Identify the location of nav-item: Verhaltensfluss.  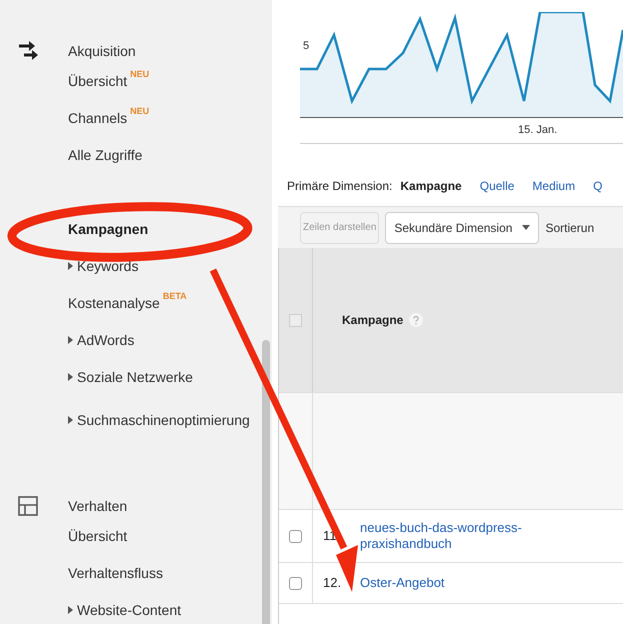
(115, 573).